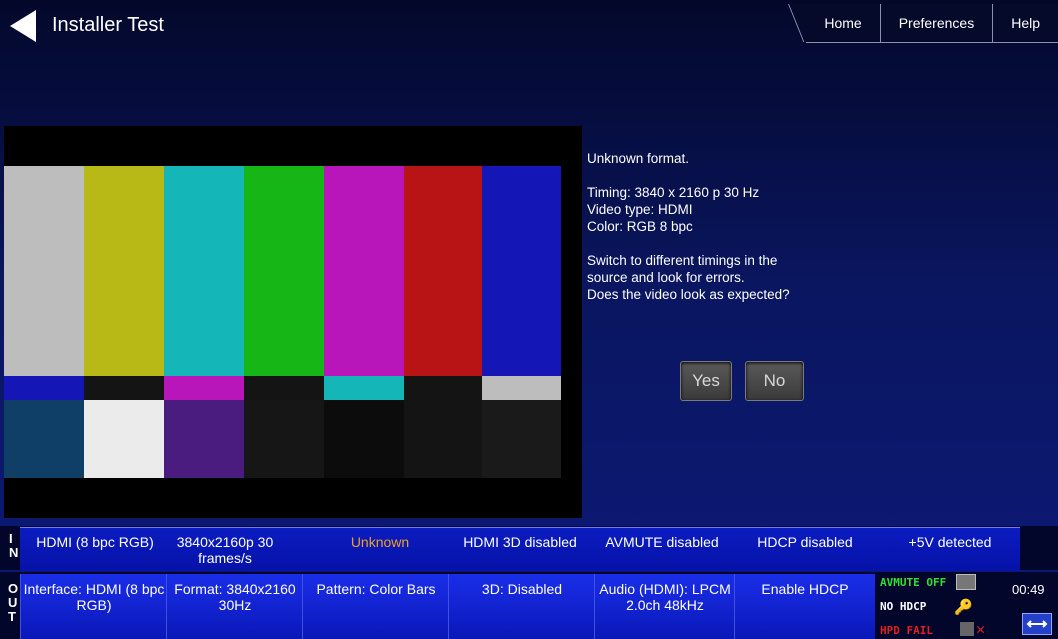 The image size is (1058, 639). Describe the element at coordinates (124, 271) in the screenshot. I see `color-bar-yellow` at that location.